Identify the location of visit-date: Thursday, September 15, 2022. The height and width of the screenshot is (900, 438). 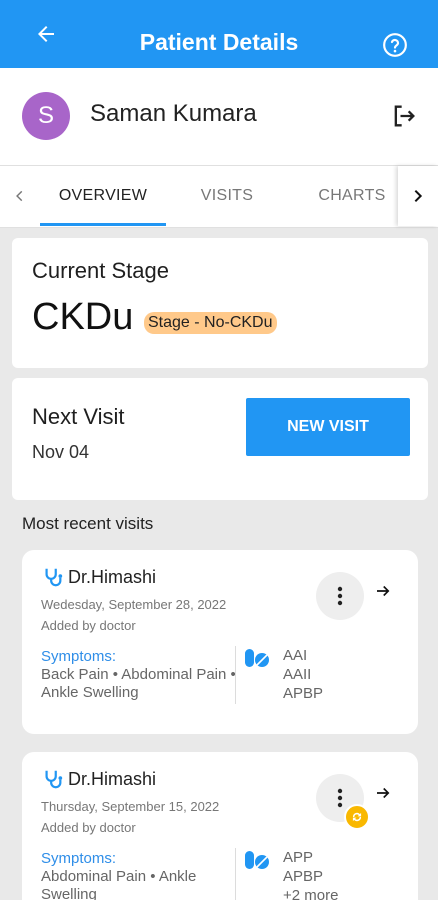
(130, 806).